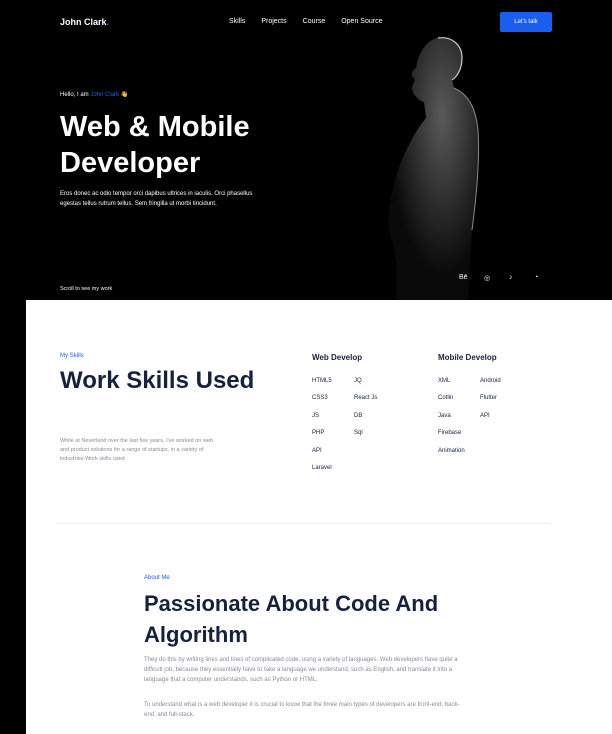 The width and height of the screenshot is (612, 734). What do you see at coordinates (361, 21) in the screenshot?
I see `nav-open-source: Open Source` at bounding box center [361, 21].